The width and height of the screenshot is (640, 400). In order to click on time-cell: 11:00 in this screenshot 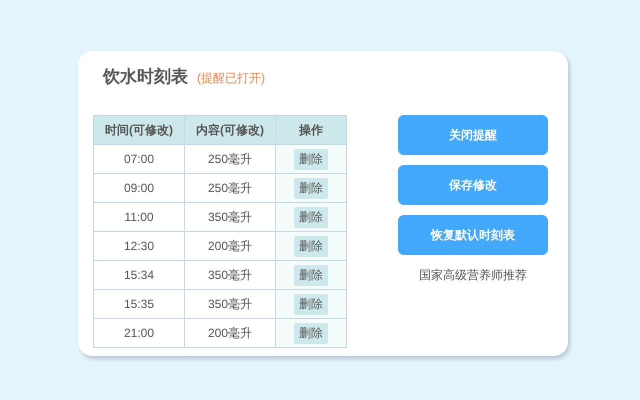, I will do `click(139, 217)`.